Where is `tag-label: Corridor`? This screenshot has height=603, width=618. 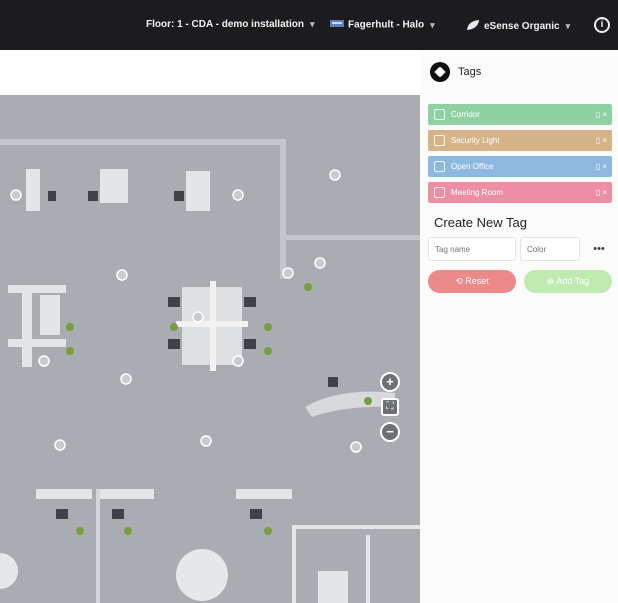
tag-label: Corridor is located at coordinates (465, 114).